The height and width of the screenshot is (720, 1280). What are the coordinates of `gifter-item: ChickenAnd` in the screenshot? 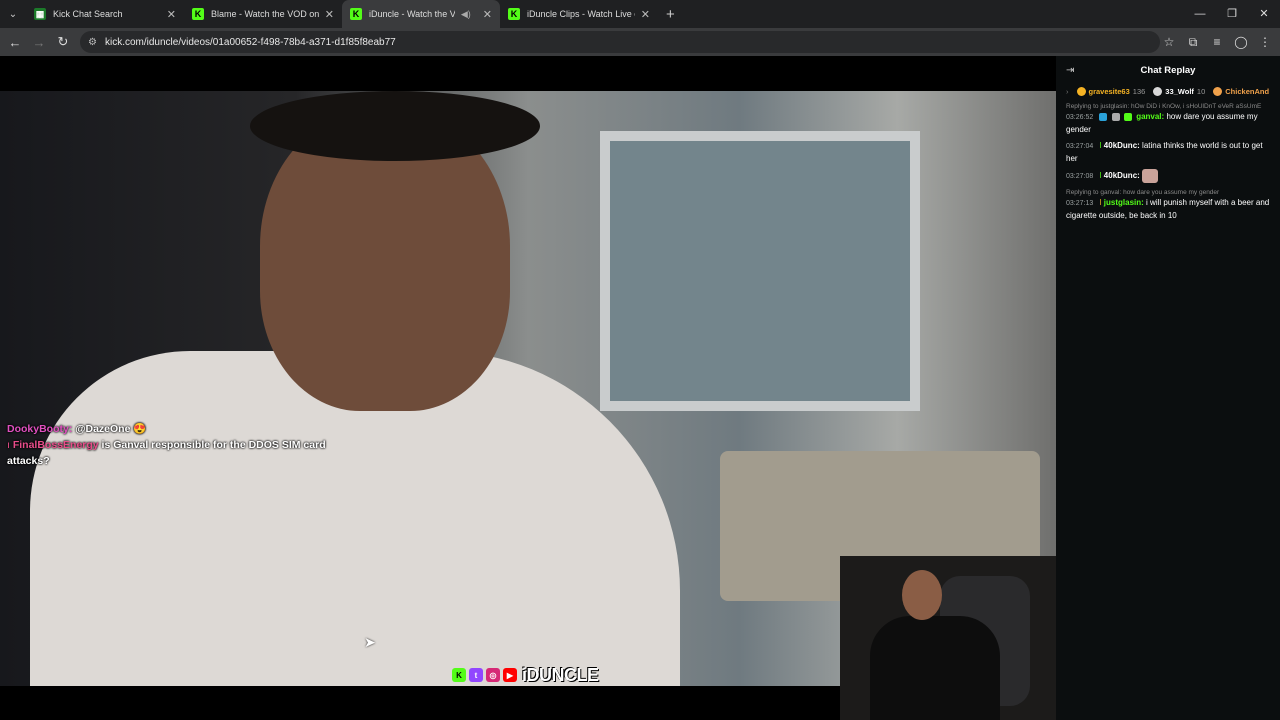 It's located at (1241, 91).